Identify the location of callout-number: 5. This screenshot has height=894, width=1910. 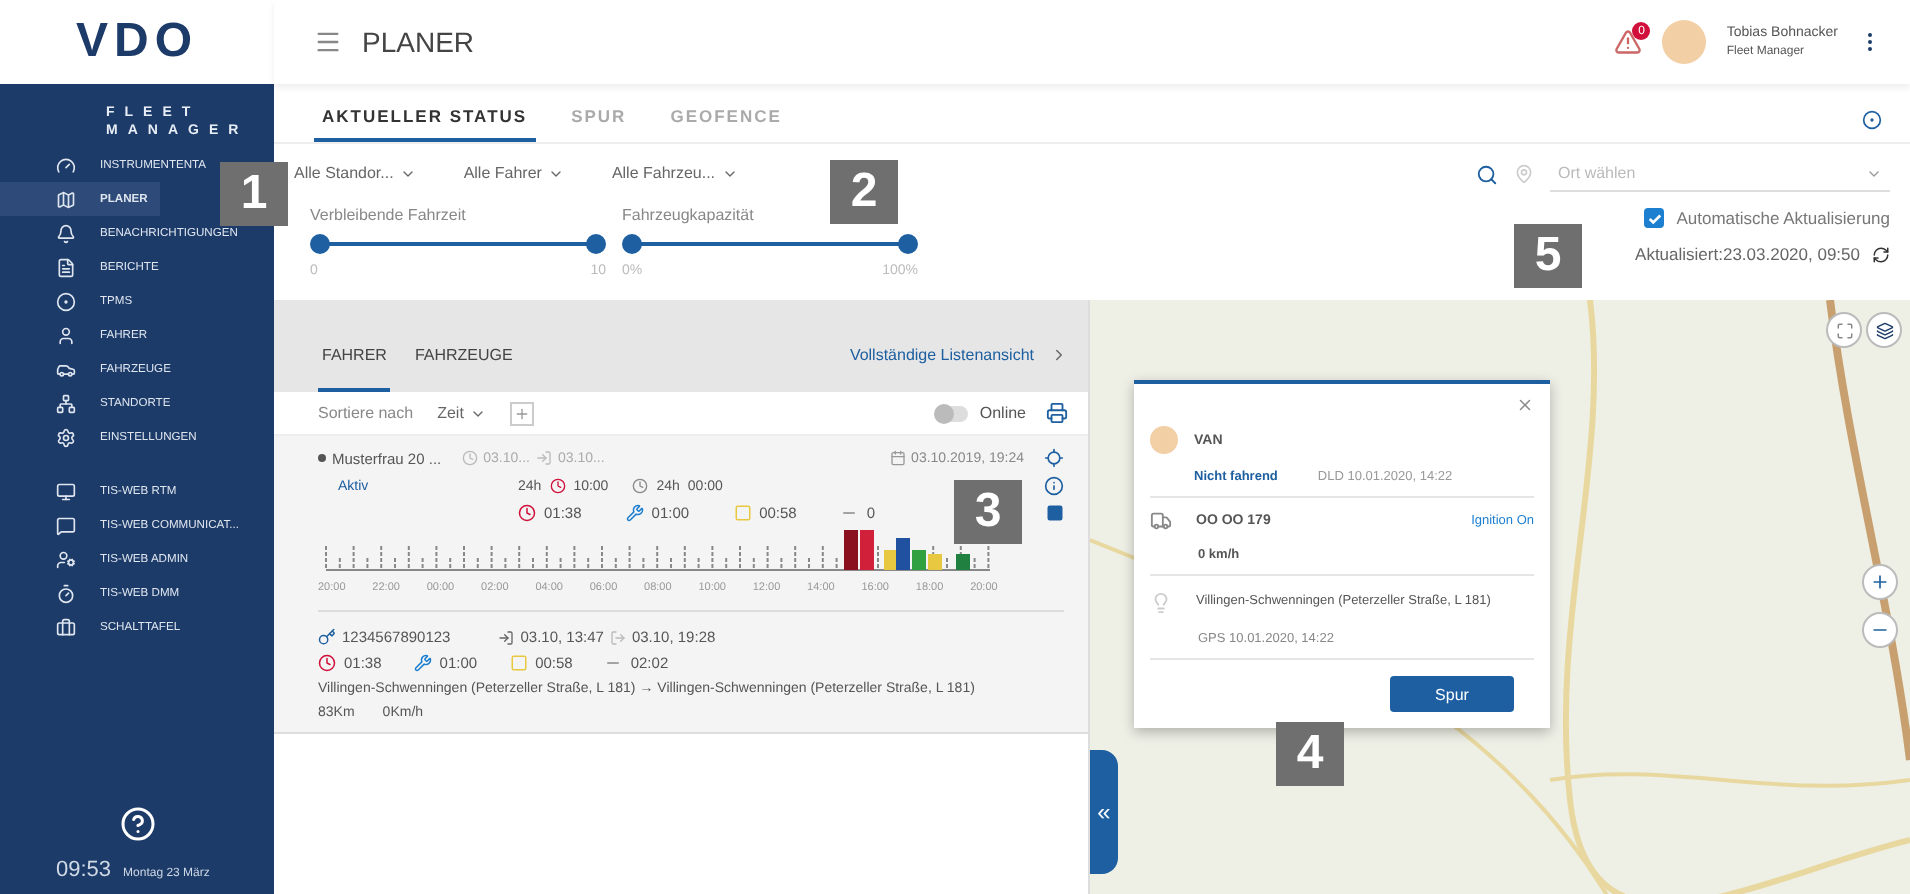
(1548, 256).